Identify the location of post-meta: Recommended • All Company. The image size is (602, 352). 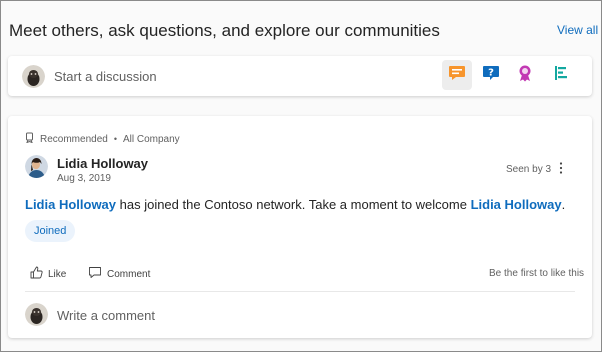
(102, 139).